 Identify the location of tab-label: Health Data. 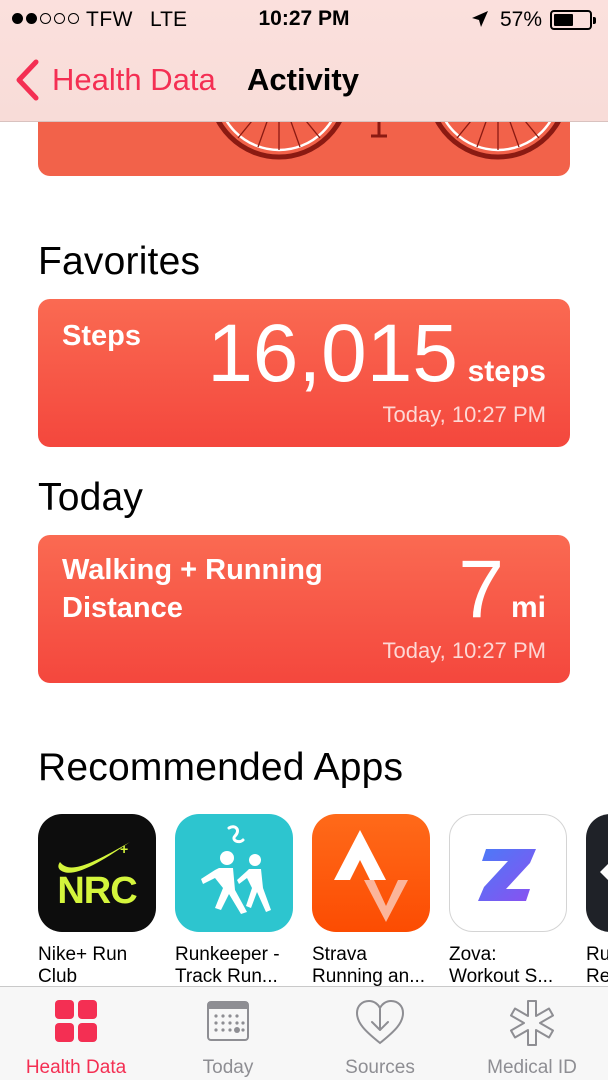
(76, 1067).